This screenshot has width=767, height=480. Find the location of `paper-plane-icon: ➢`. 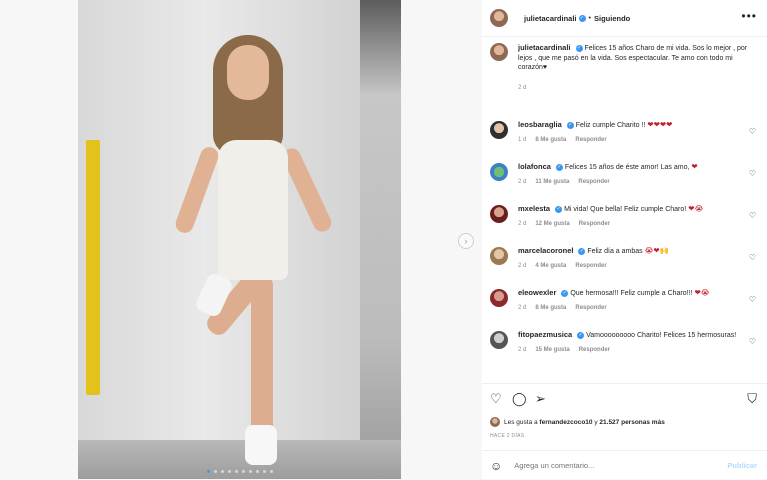

paper-plane-icon: ➢ is located at coordinates (540, 398).